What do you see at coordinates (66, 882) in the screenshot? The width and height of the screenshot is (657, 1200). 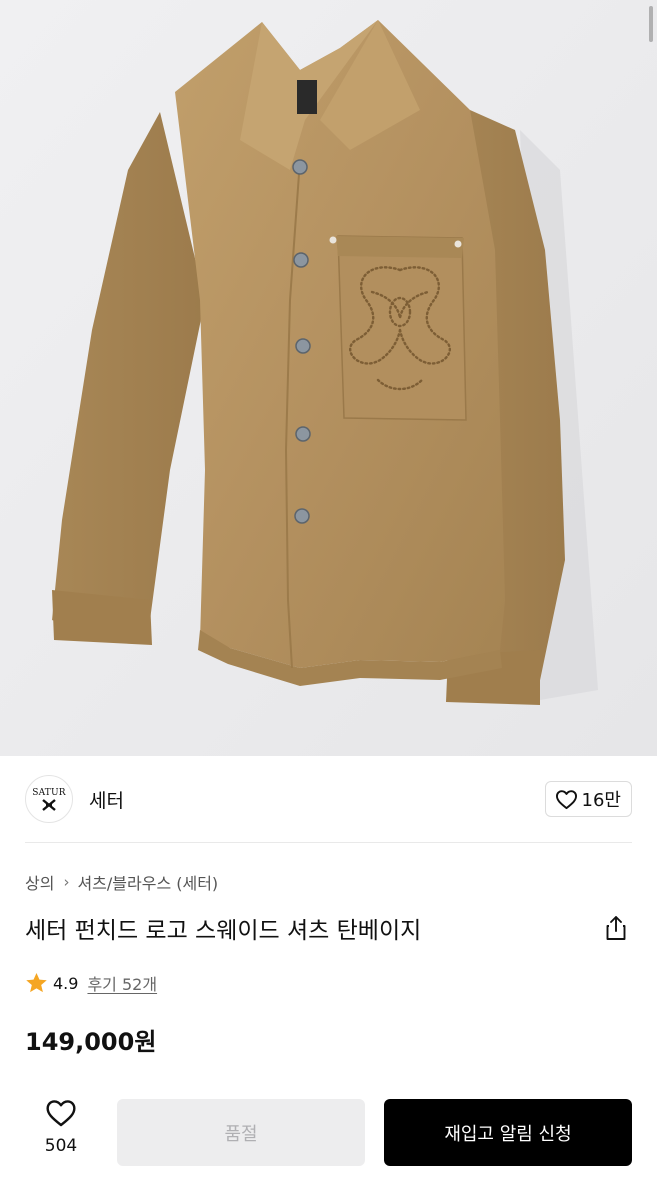 I see `chevron-right-icon: ›` at bounding box center [66, 882].